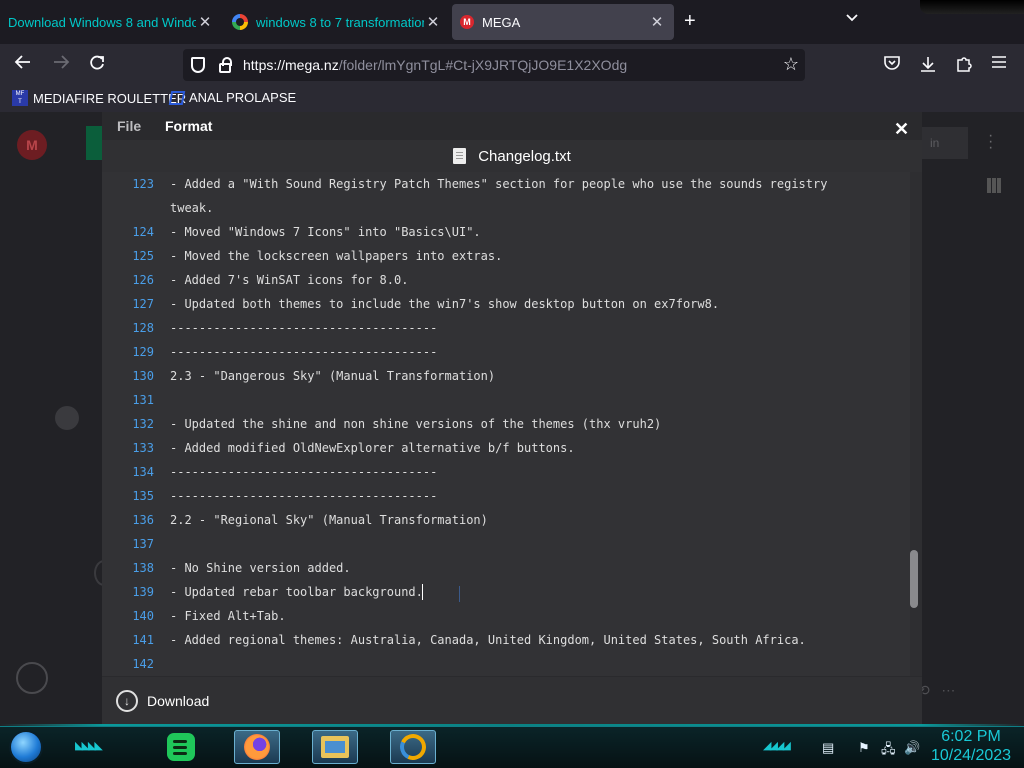  What do you see at coordinates (777, 746) in the screenshot?
I see `taskbar-decoration-icon: ◢◢◢◢` at bounding box center [777, 746].